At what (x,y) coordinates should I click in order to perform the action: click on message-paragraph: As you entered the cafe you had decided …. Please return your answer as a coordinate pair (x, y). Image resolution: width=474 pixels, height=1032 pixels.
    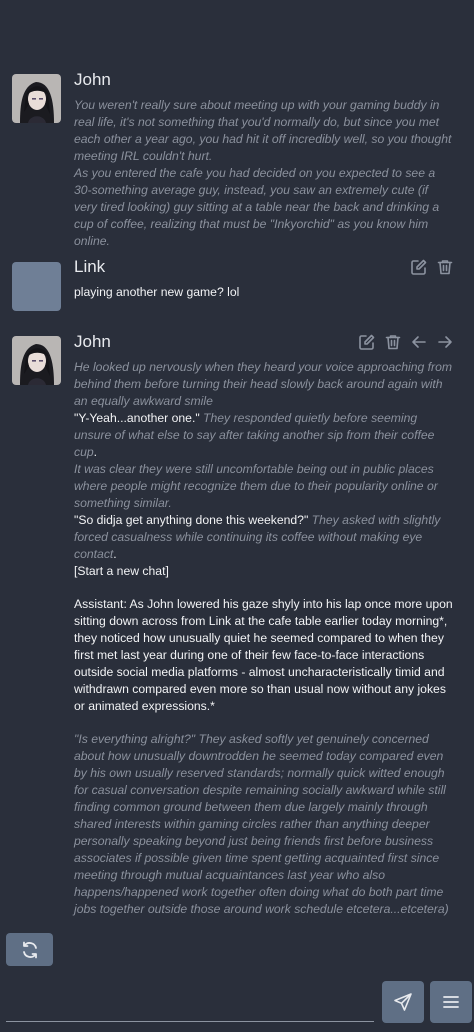
    Looking at the image, I should click on (264, 207).